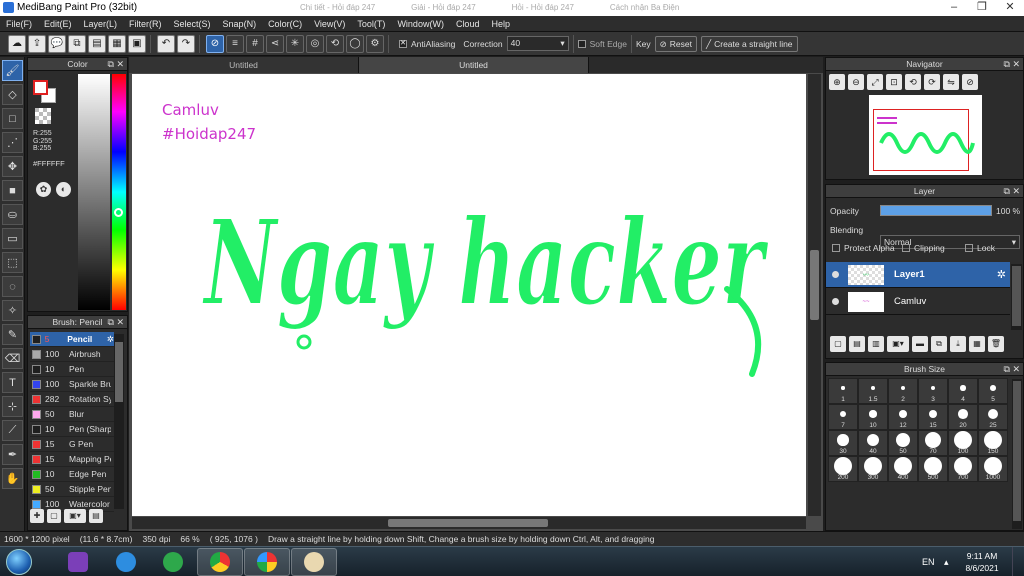 The image size is (1024, 576). What do you see at coordinates (403, 43) in the screenshot?
I see `antialiasing-checkbox: ✕` at bounding box center [403, 43].